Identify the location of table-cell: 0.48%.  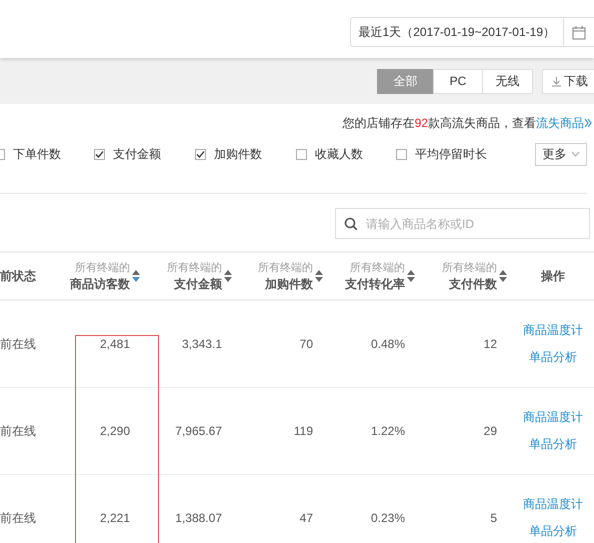
(387, 344).